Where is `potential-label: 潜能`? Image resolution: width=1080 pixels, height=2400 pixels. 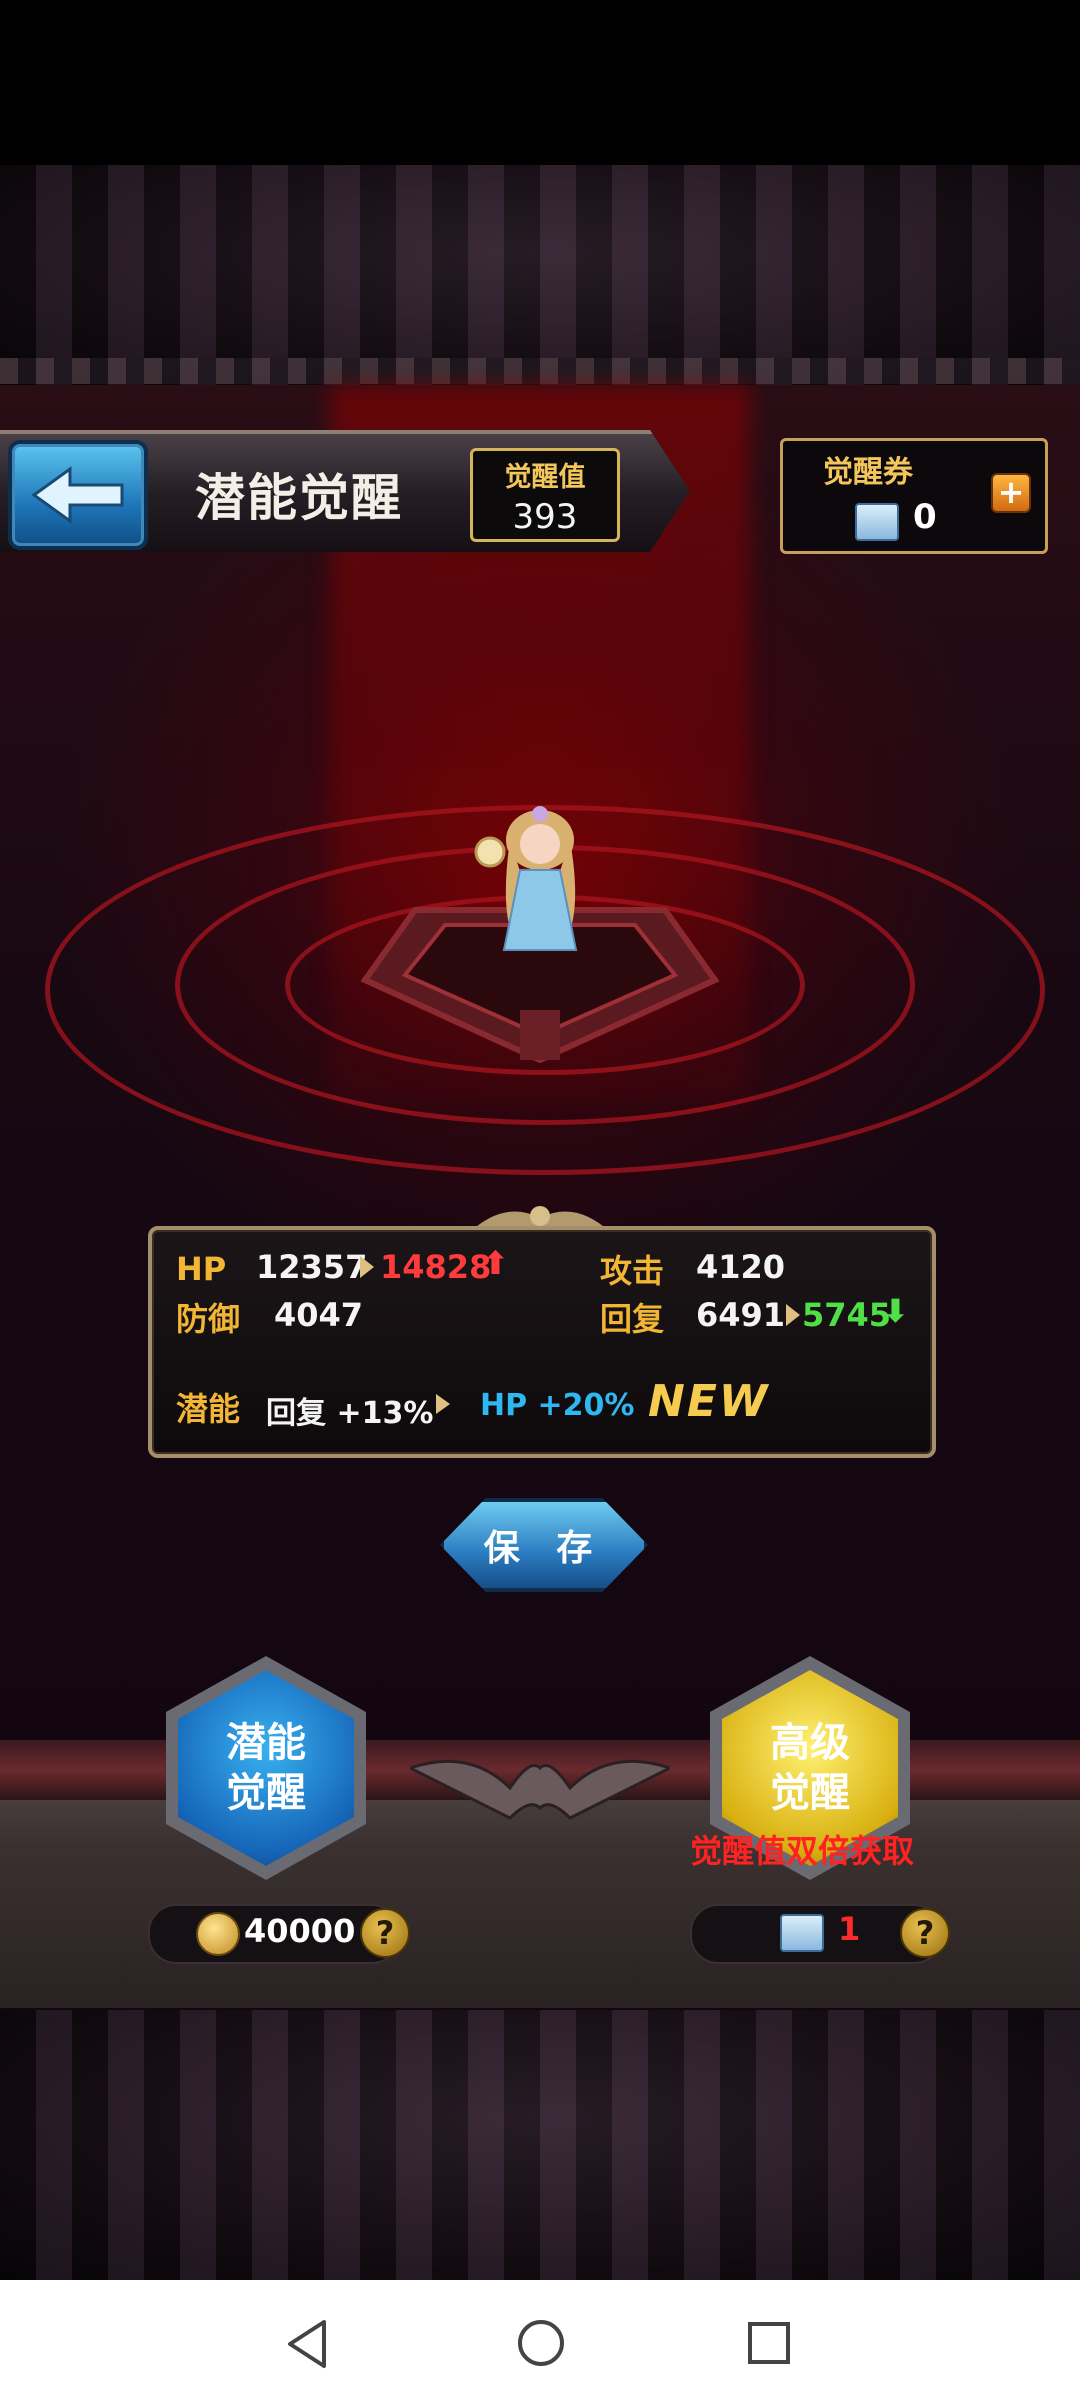 potential-label: 潜能 is located at coordinates (208, 1409).